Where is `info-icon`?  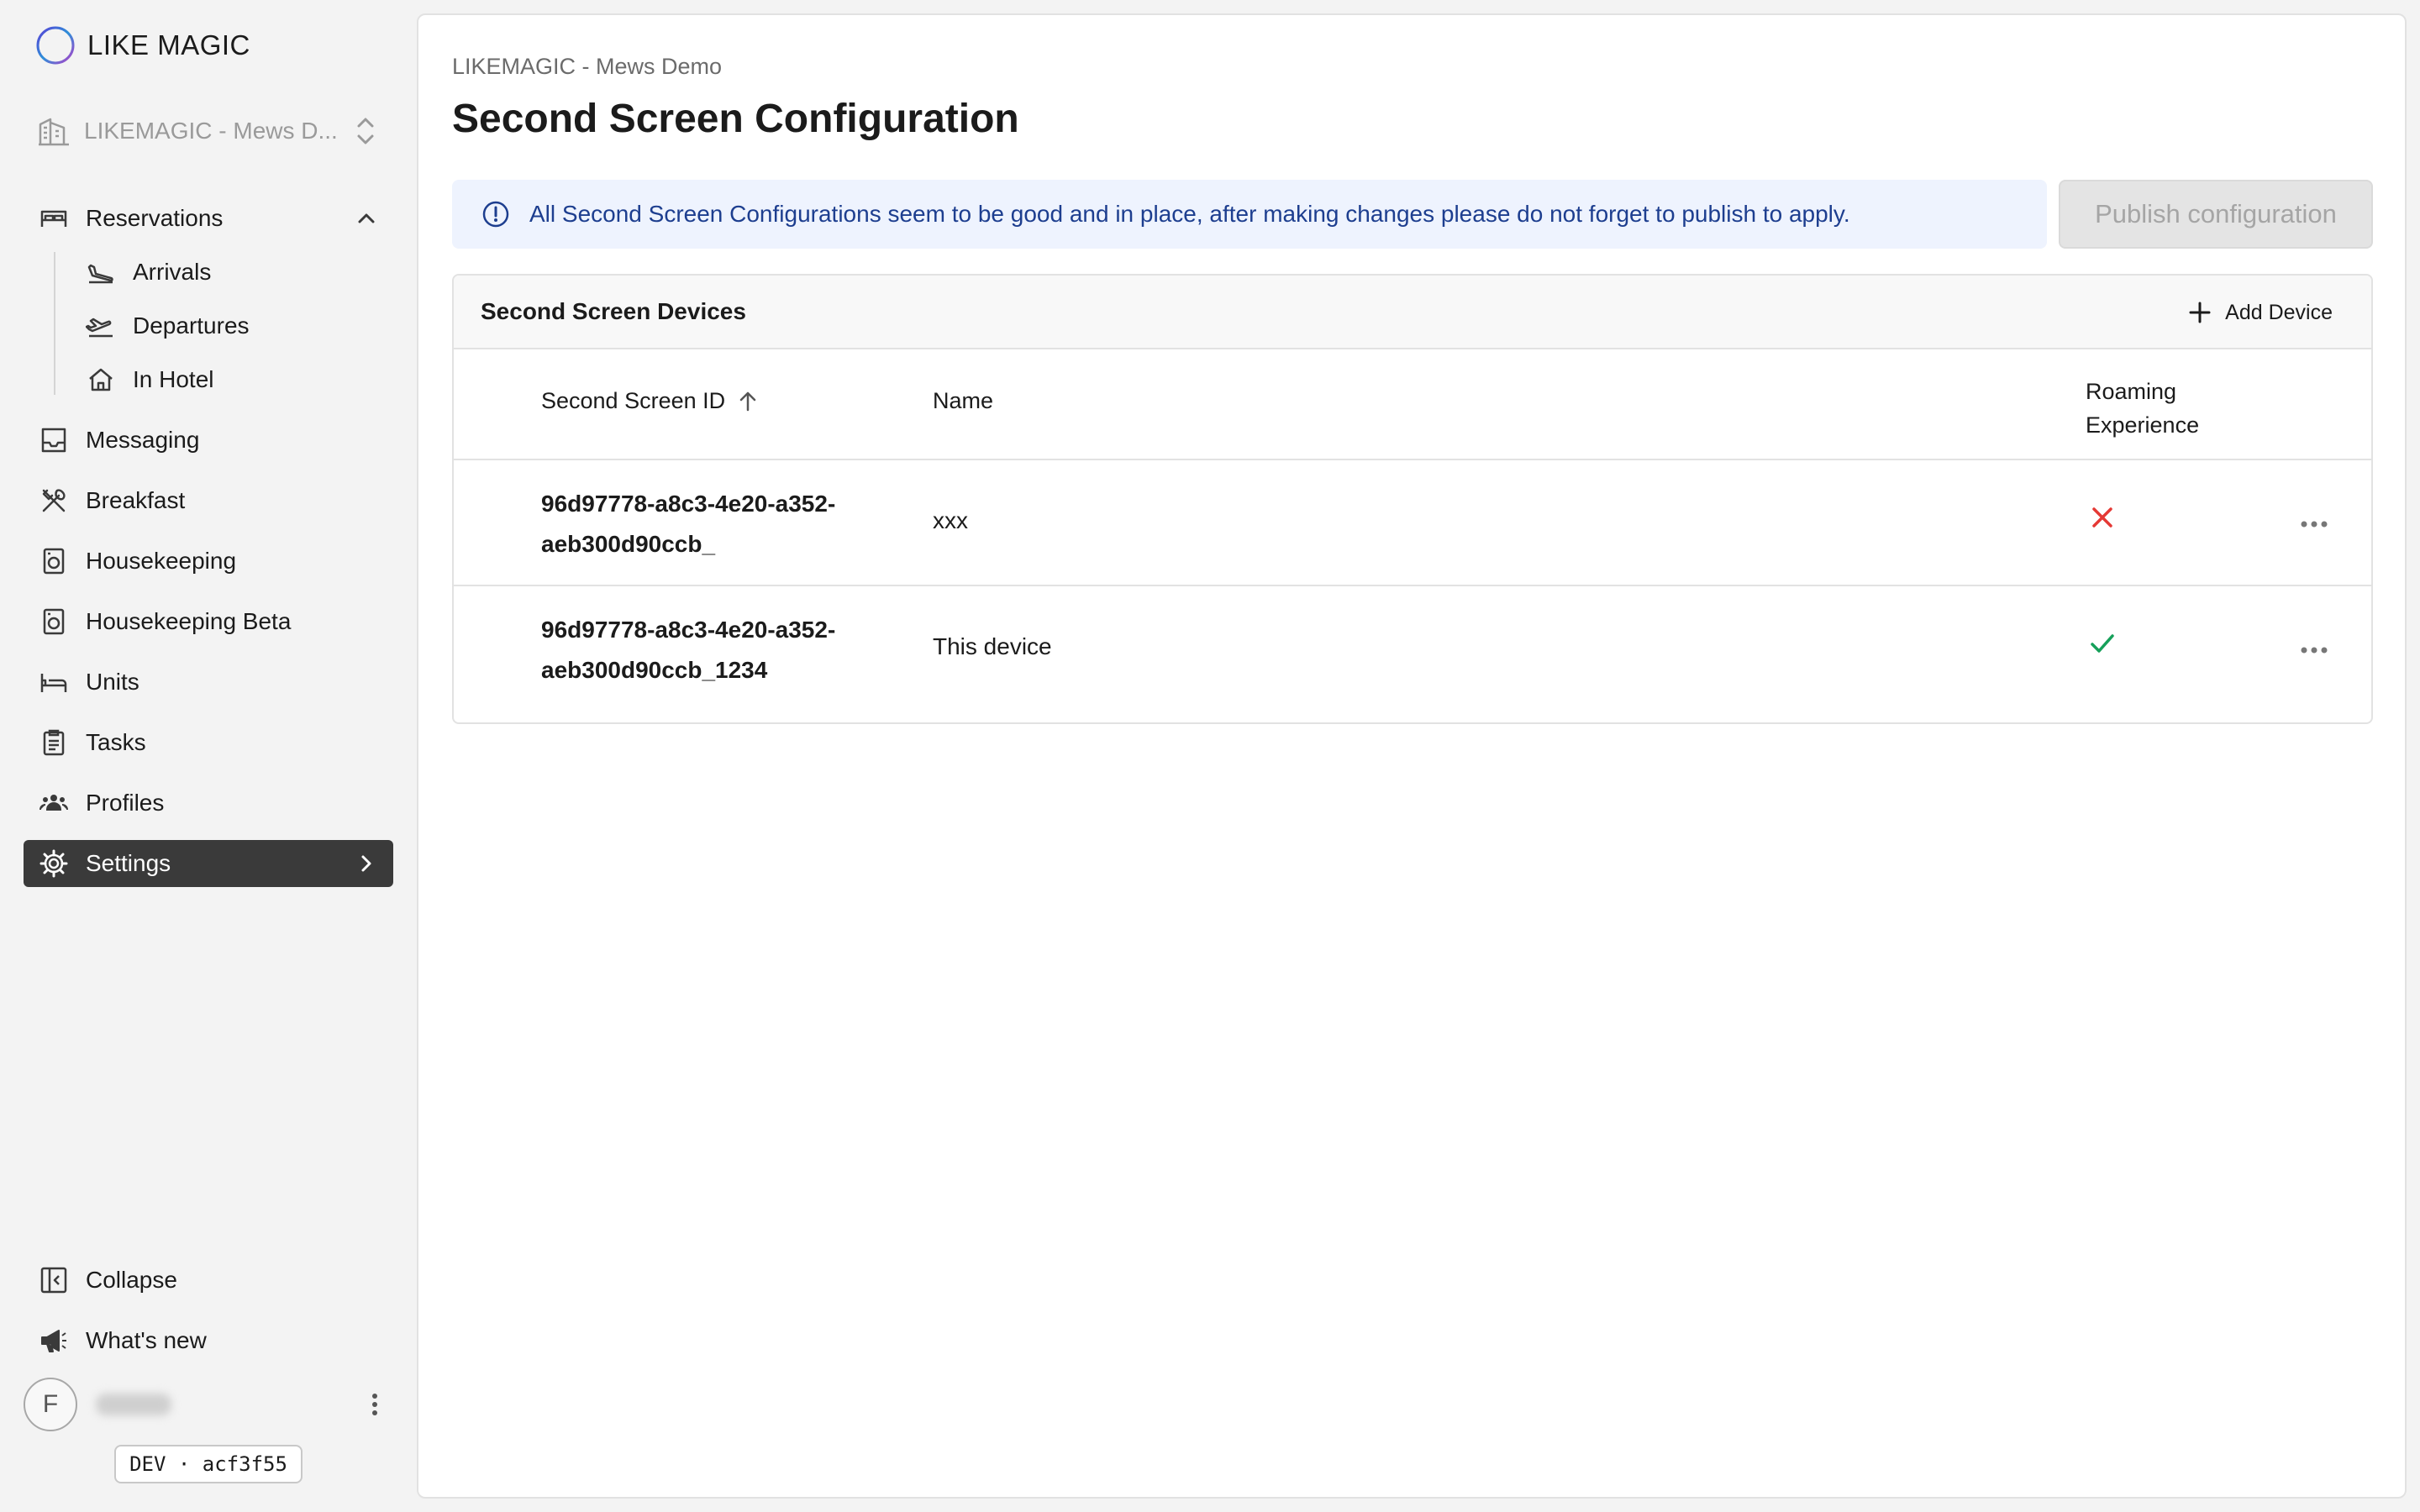 info-icon is located at coordinates (496, 214).